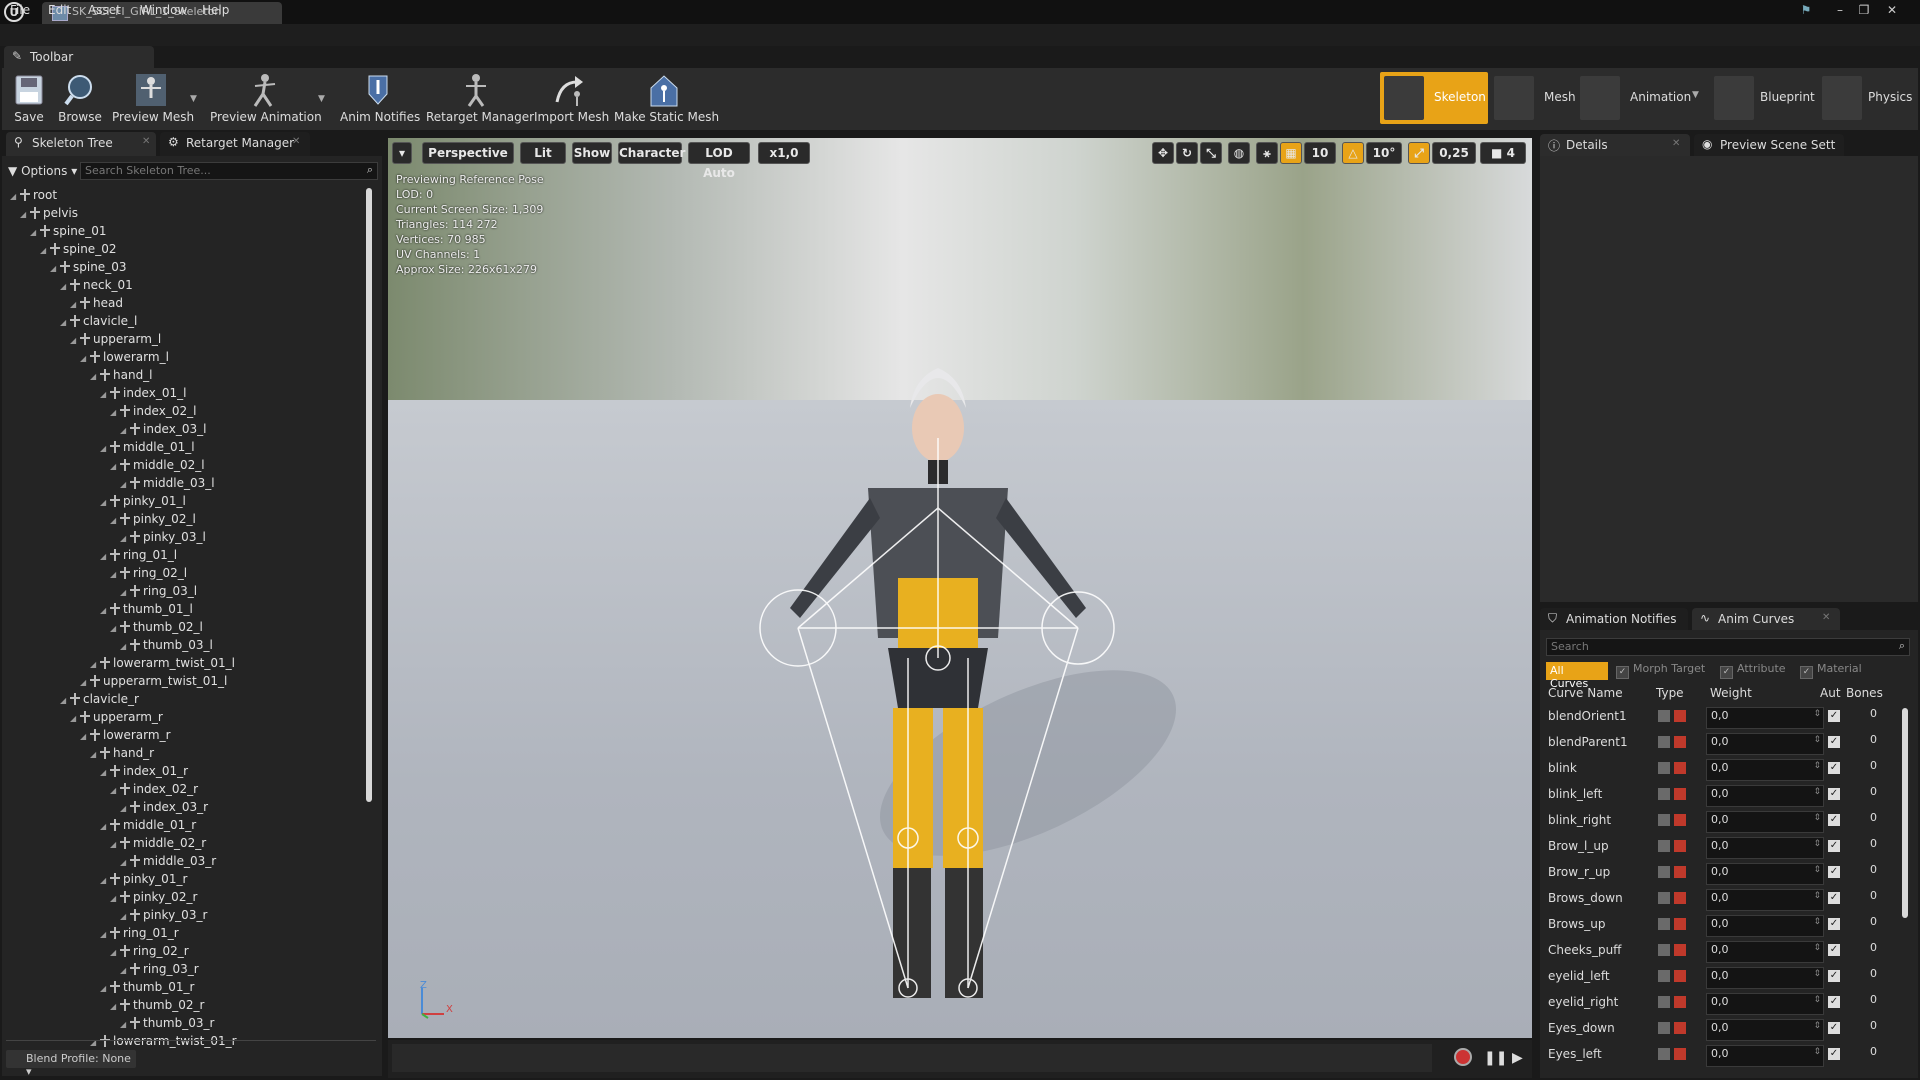 The width and height of the screenshot is (1920, 1080). Describe the element at coordinates (1726, 821) in the screenshot. I see `curve-row: blink_right 0,0 ✓ 0` at that location.